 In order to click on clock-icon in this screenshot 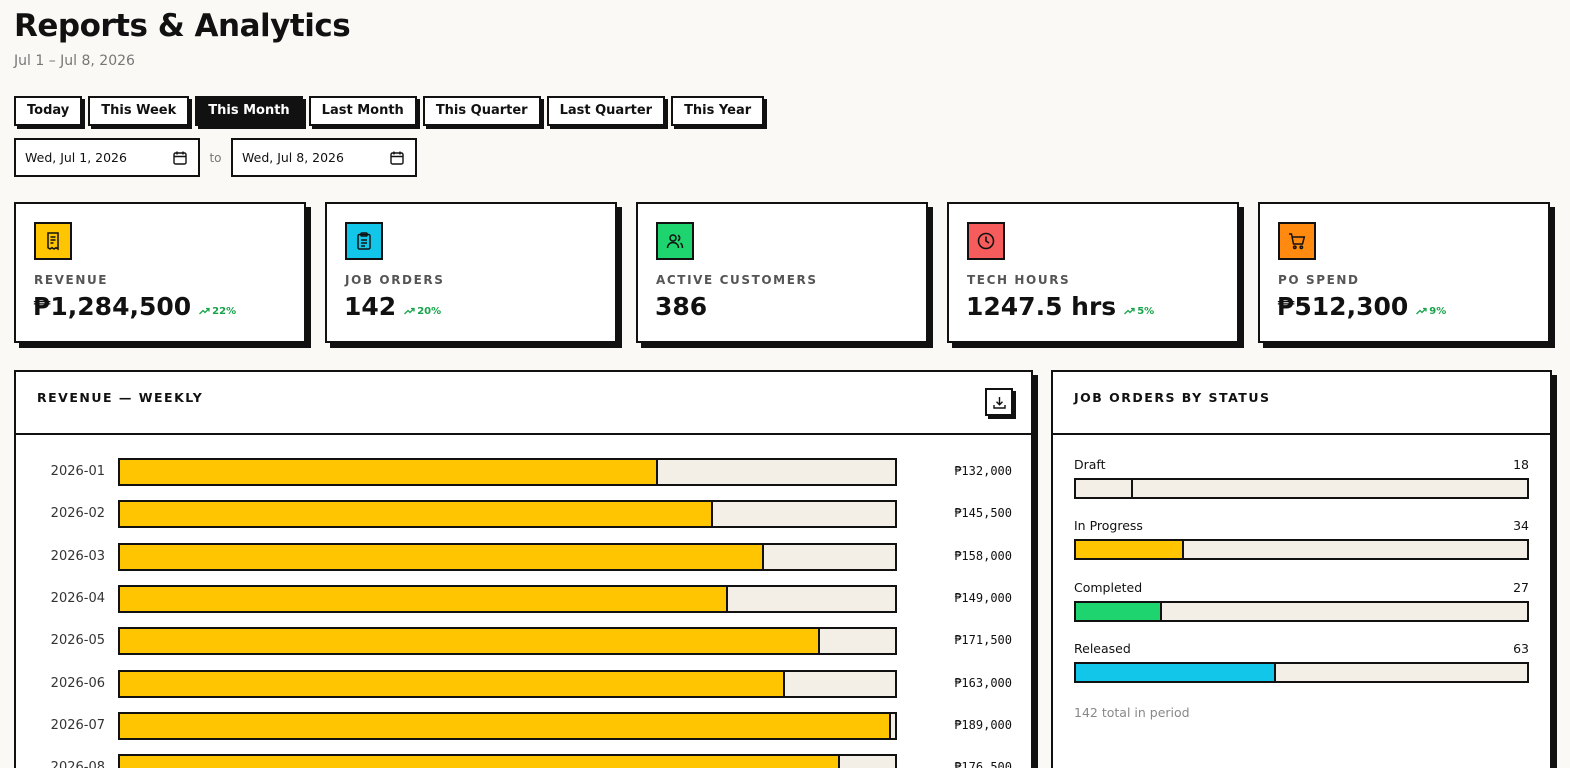, I will do `click(986, 241)`.